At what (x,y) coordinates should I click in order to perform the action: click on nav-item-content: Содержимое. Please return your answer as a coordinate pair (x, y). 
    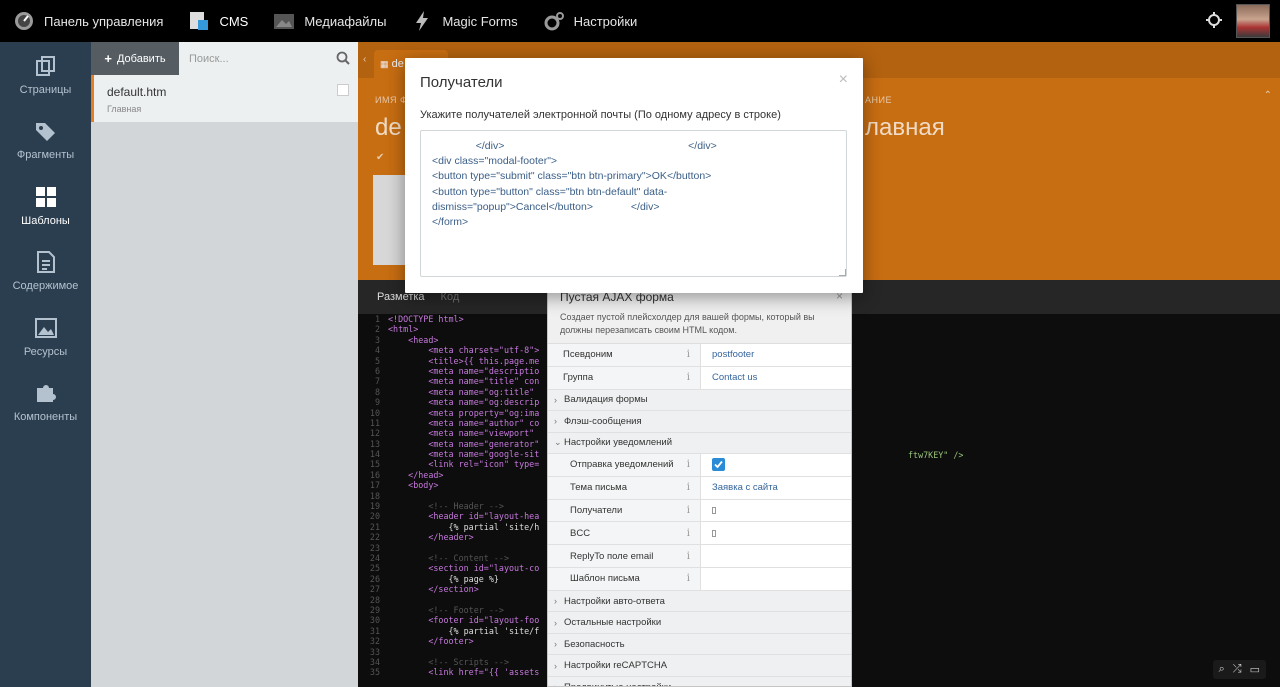
    Looking at the image, I should click on (45, 272).